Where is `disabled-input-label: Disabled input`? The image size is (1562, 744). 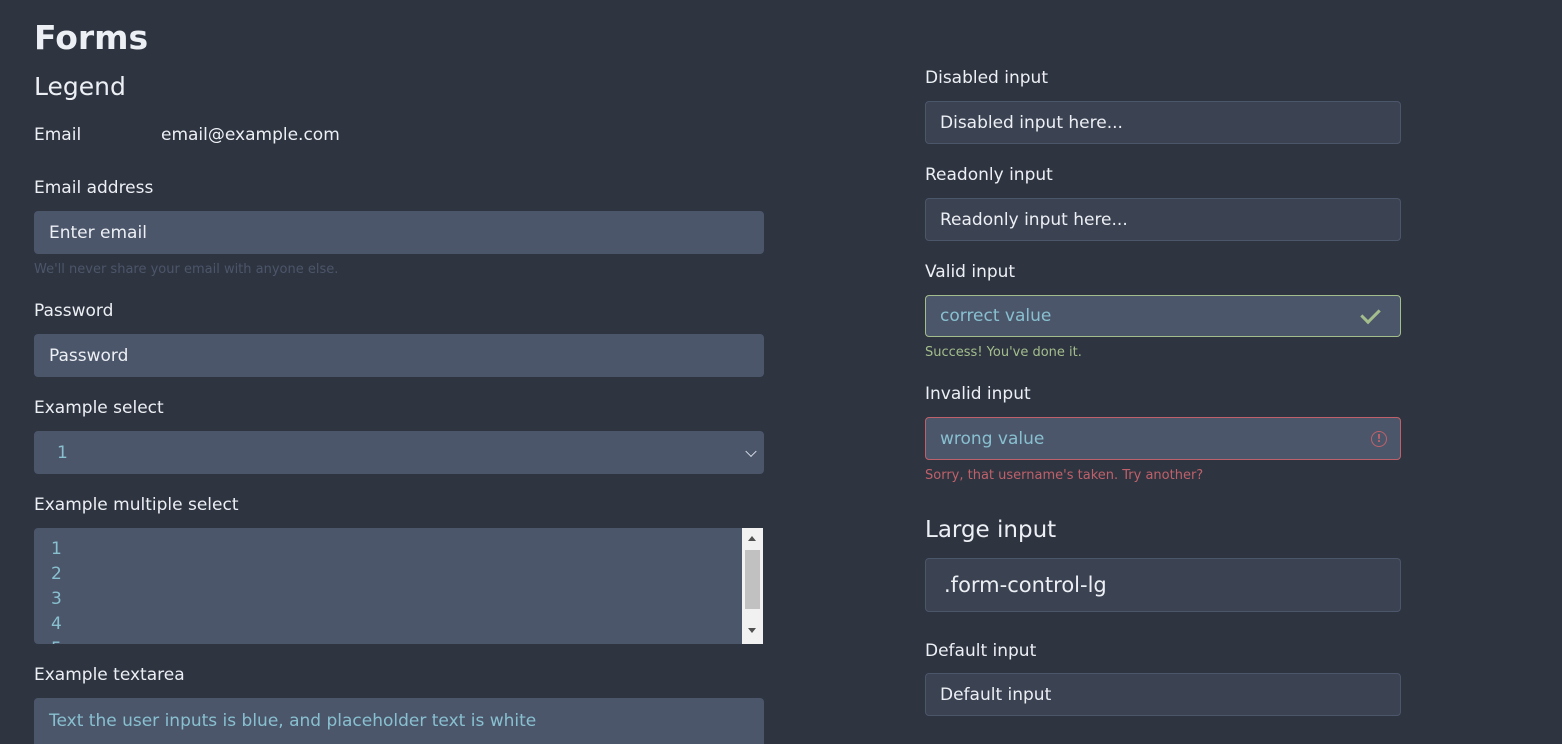 disabled-input-label: Disabled input is located at coordinates (986, 78).